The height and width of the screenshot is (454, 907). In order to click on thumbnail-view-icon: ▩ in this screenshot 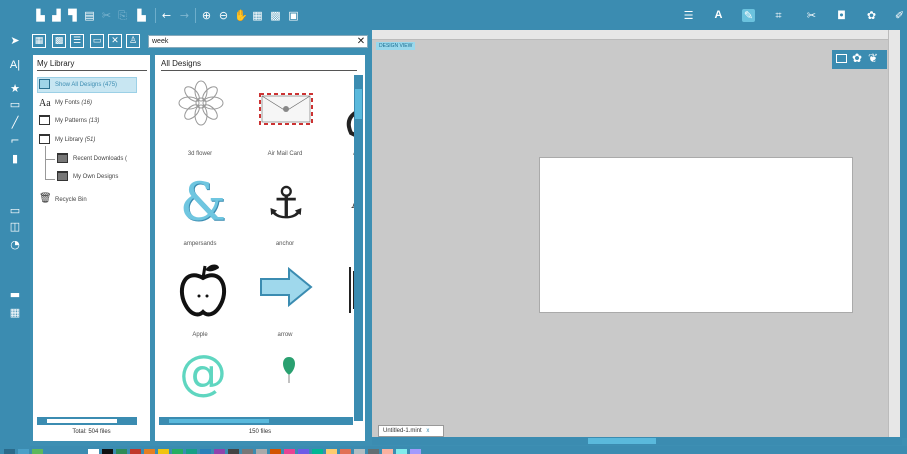, I will do `click(59, 41)`.